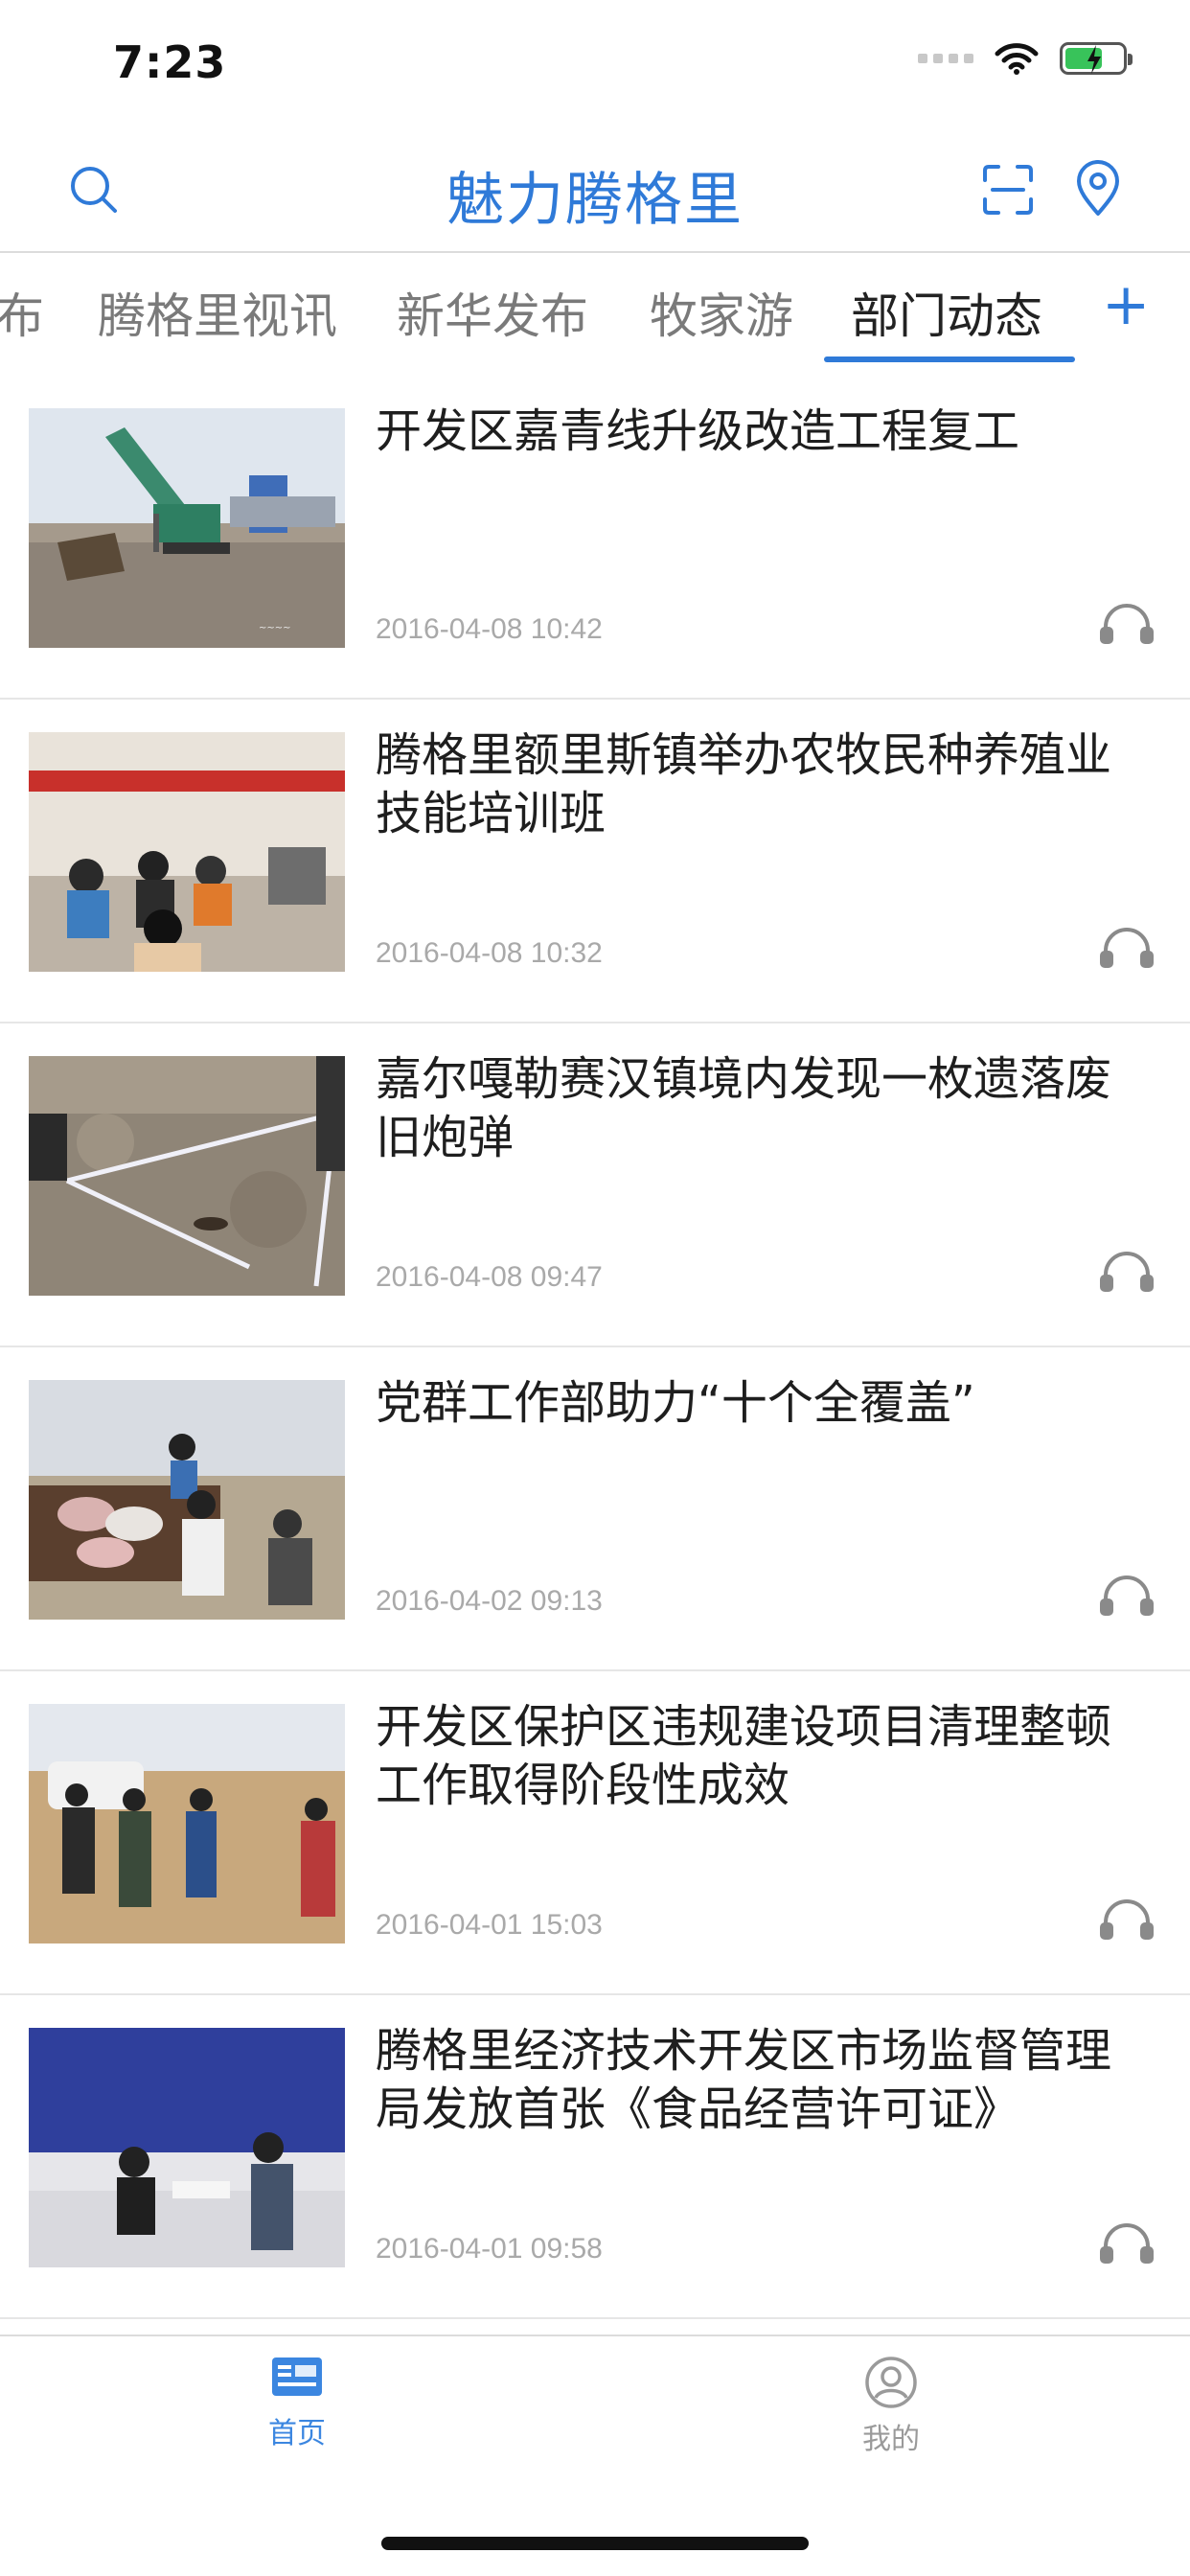 The image size is (1190, 2576). What do you see at coordinates (744, 1756) in the screenshot?
I see `news-title: 开发区保护区违规建设项目清理整顿工作取得阶段性成效` at bounding box center [744, 1756].